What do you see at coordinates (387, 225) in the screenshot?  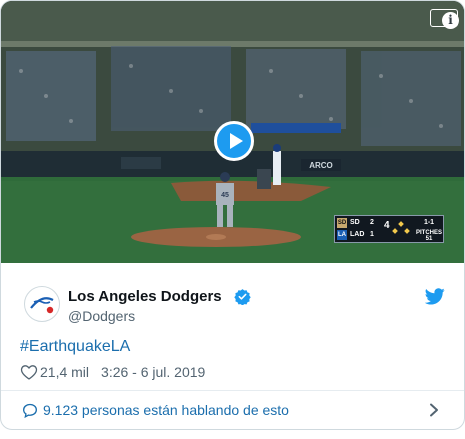 I see `inning-number: 4` at bounding box center [387, 225].